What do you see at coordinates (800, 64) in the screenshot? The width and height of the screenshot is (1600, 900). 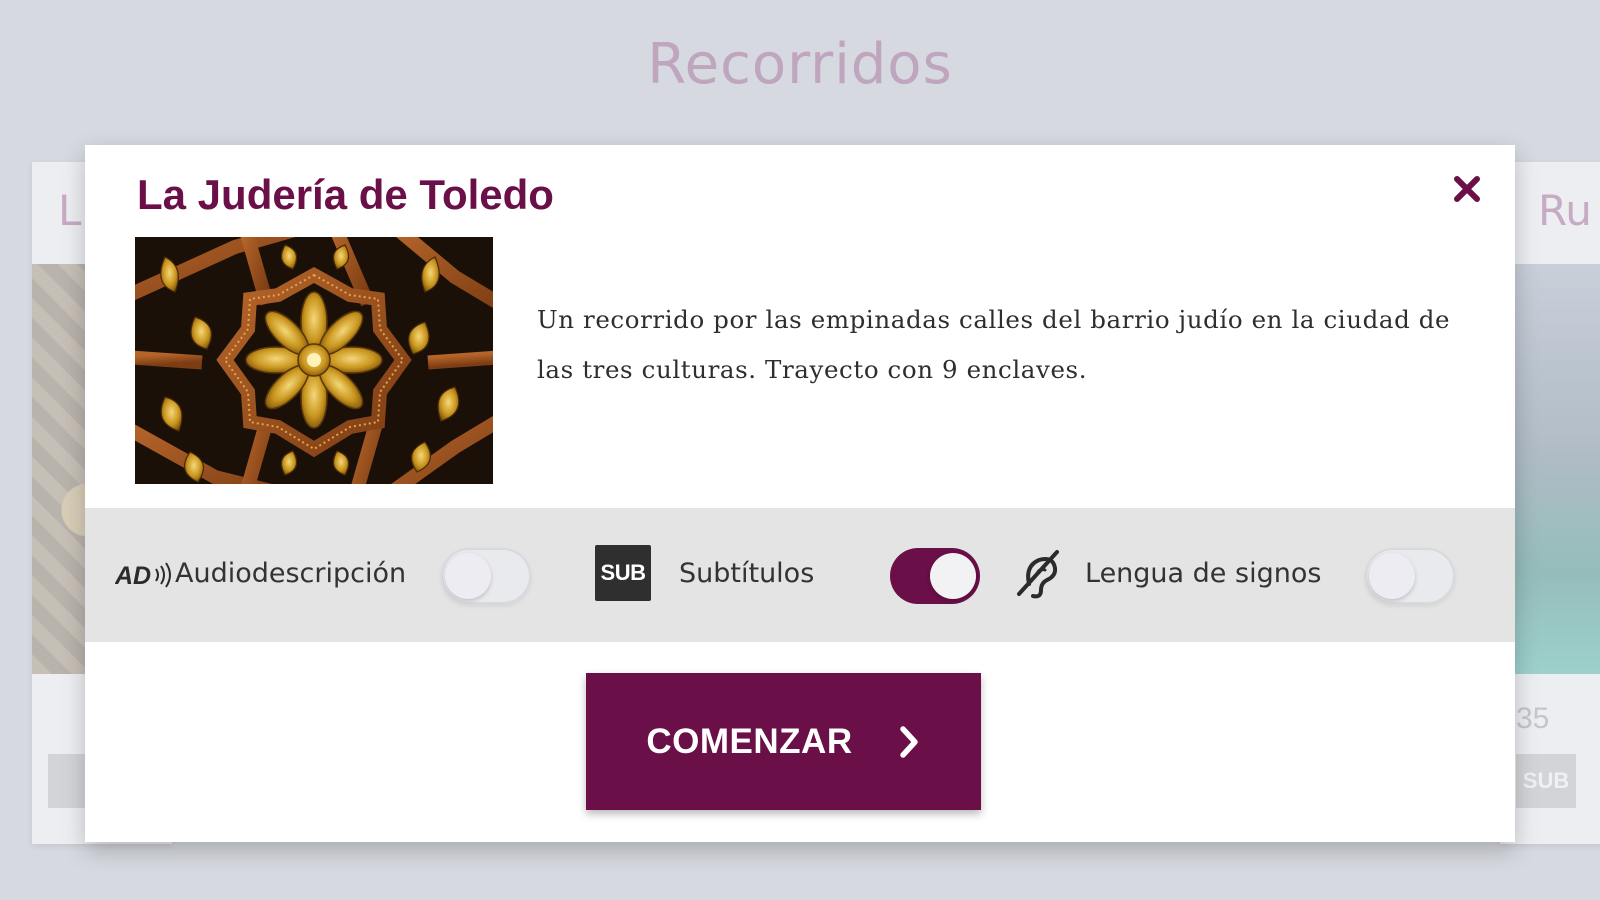 I see `page-title: Recorridos` at bounding box center [800, 64].